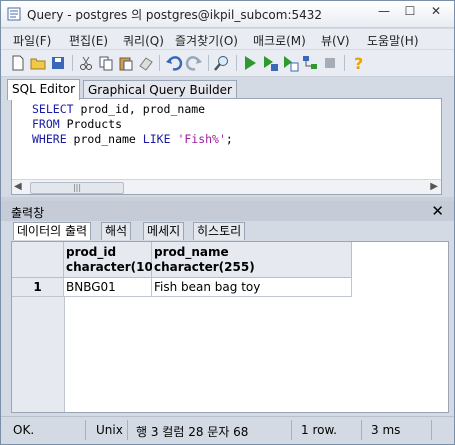 This screenshot has height=445, width=455. Describe the element at coordinates (226, 186) in the screenshot. I see `horizontal-scrollbar: ◀ ||| ▶` at that location.